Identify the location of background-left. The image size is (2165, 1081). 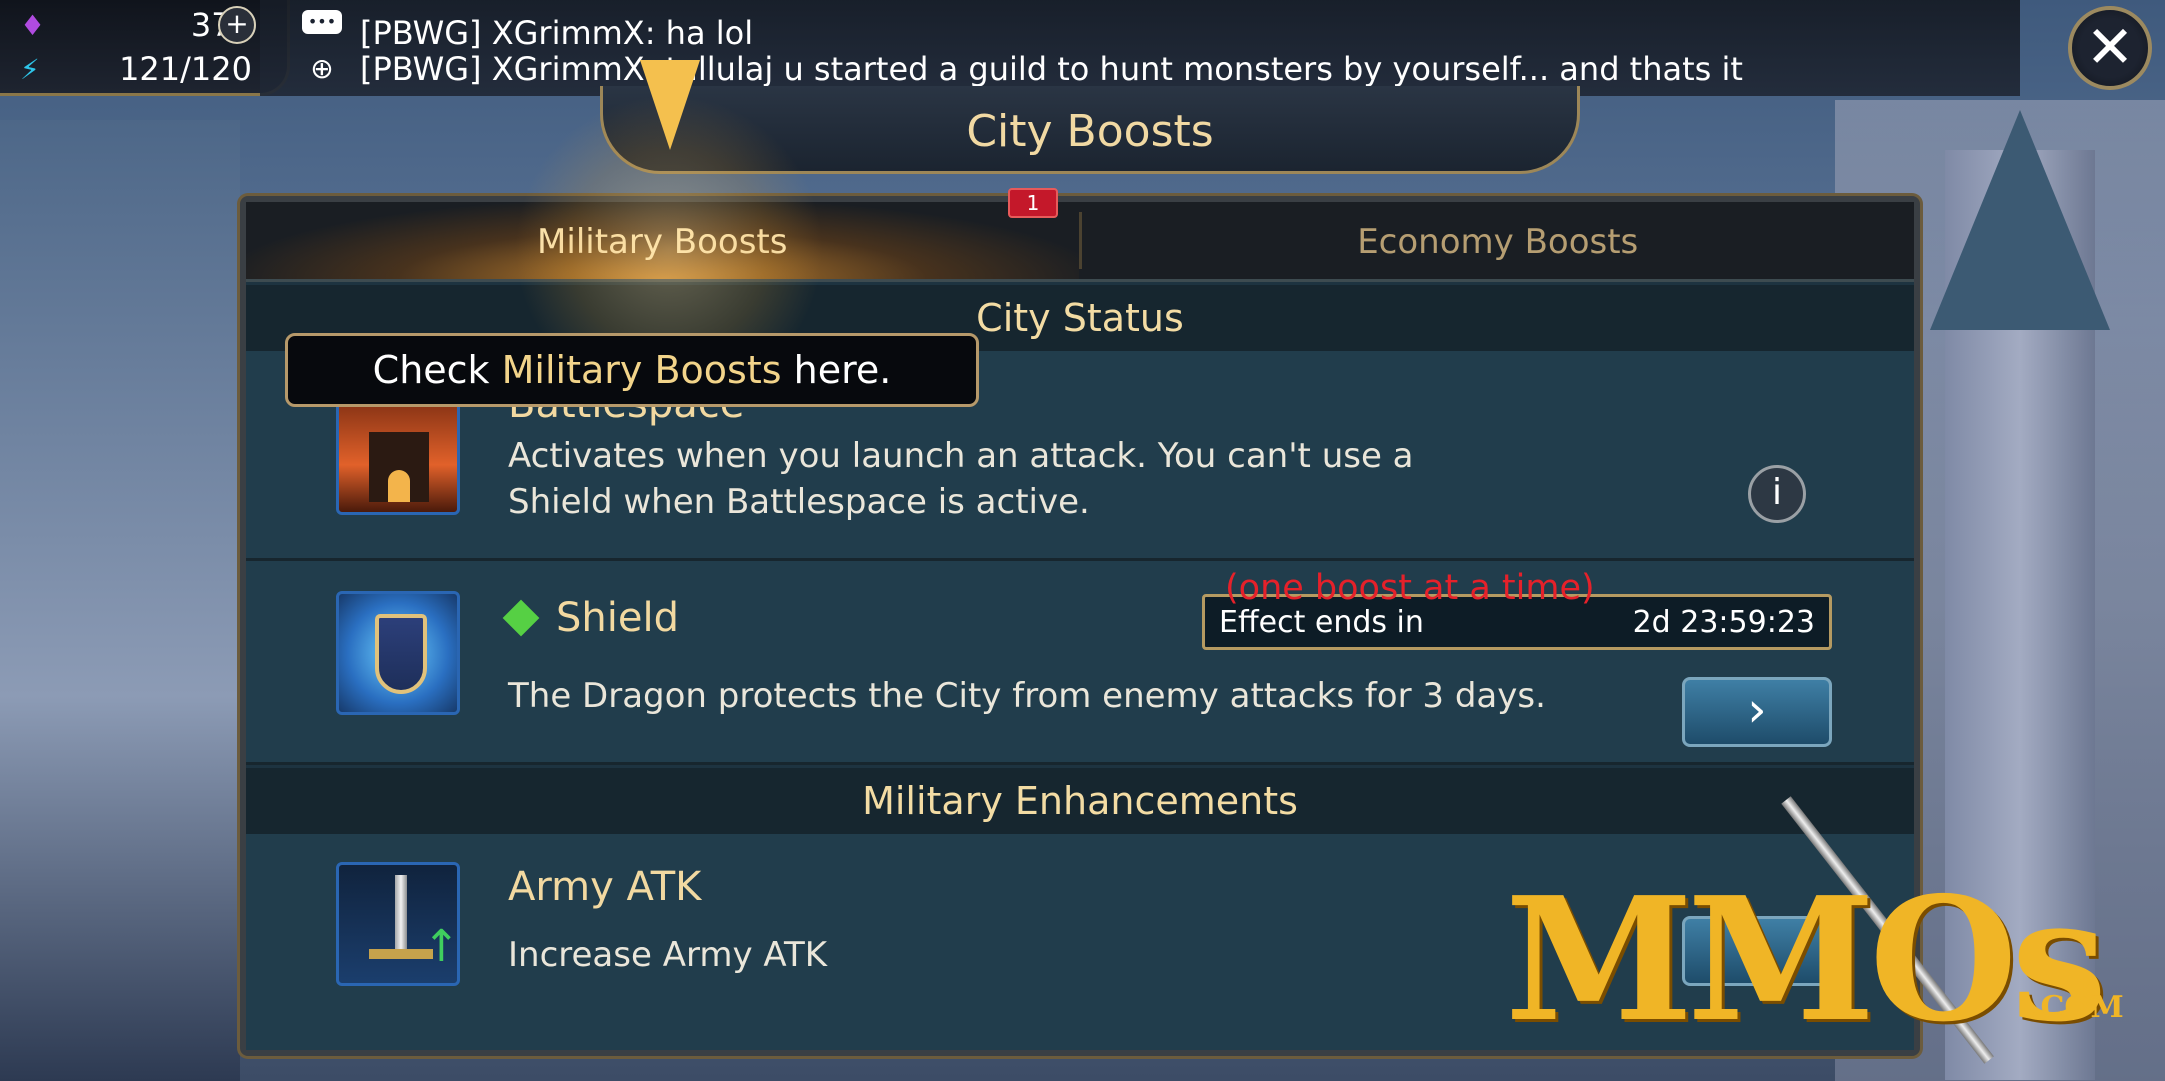
(120, 600).